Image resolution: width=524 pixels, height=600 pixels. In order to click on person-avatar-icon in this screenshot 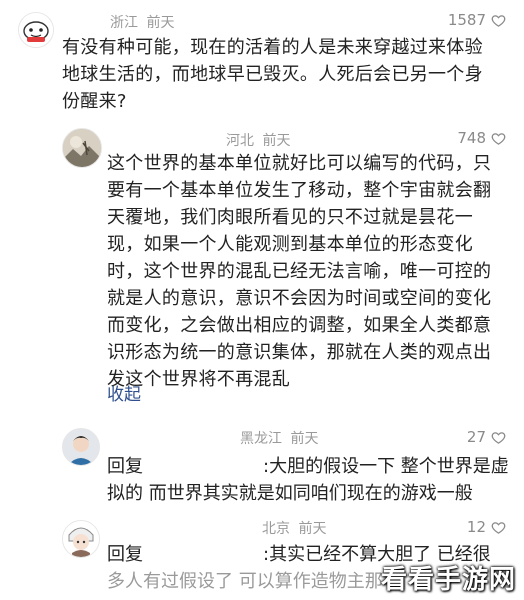, I will do `click(81, 447)`.